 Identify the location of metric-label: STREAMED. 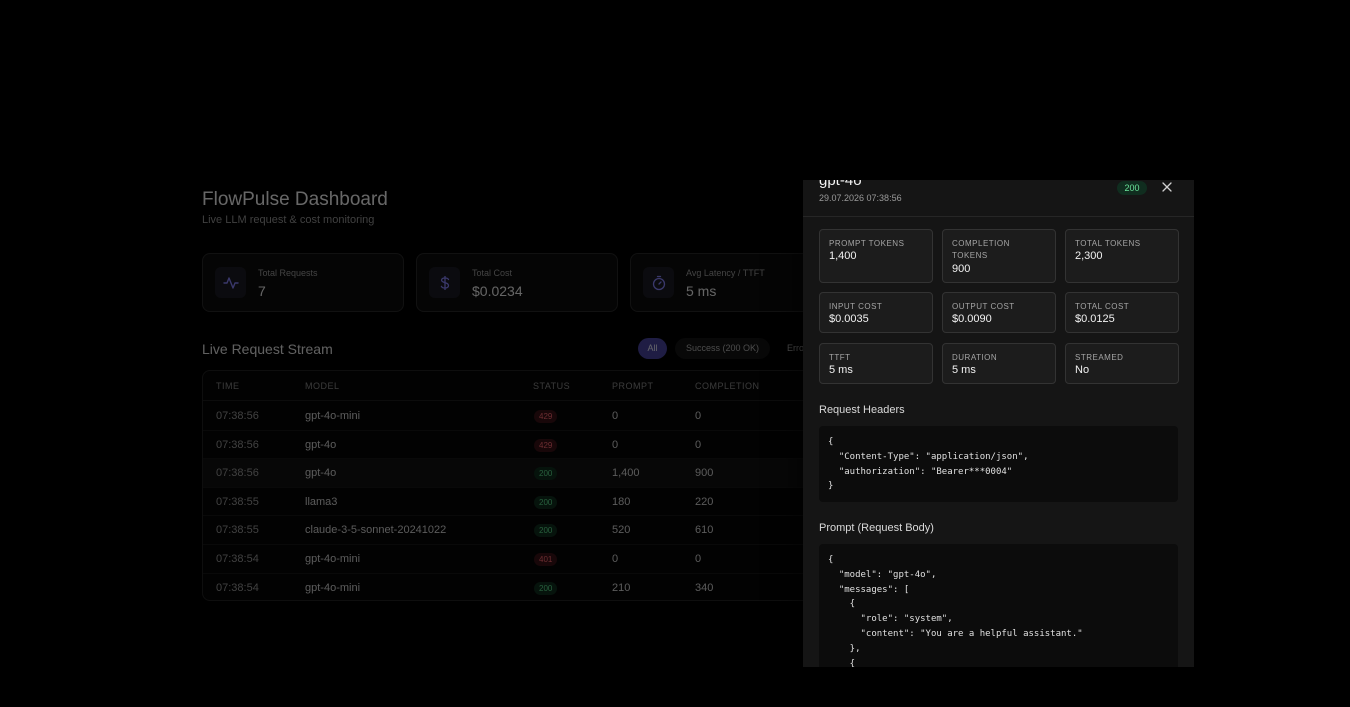
(1099, 357).